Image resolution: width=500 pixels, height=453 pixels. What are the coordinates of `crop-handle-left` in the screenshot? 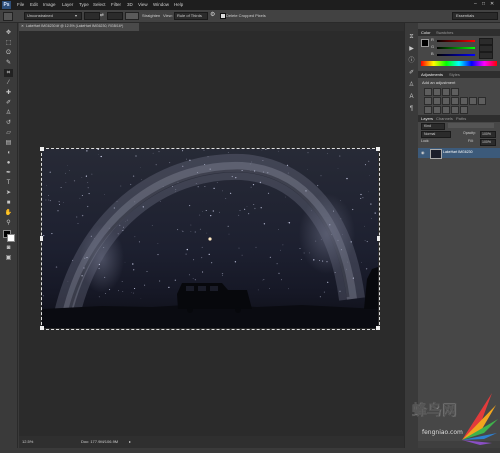 It's located at (41, 238).